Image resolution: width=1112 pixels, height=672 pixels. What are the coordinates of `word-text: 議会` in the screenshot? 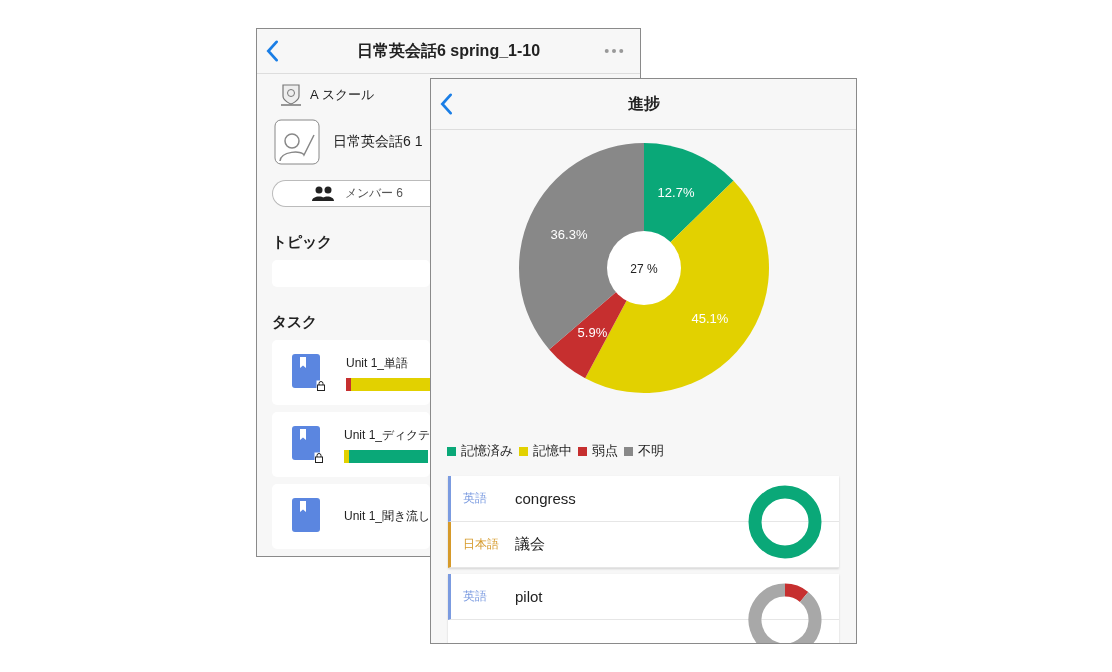 It's located at (530, 544).